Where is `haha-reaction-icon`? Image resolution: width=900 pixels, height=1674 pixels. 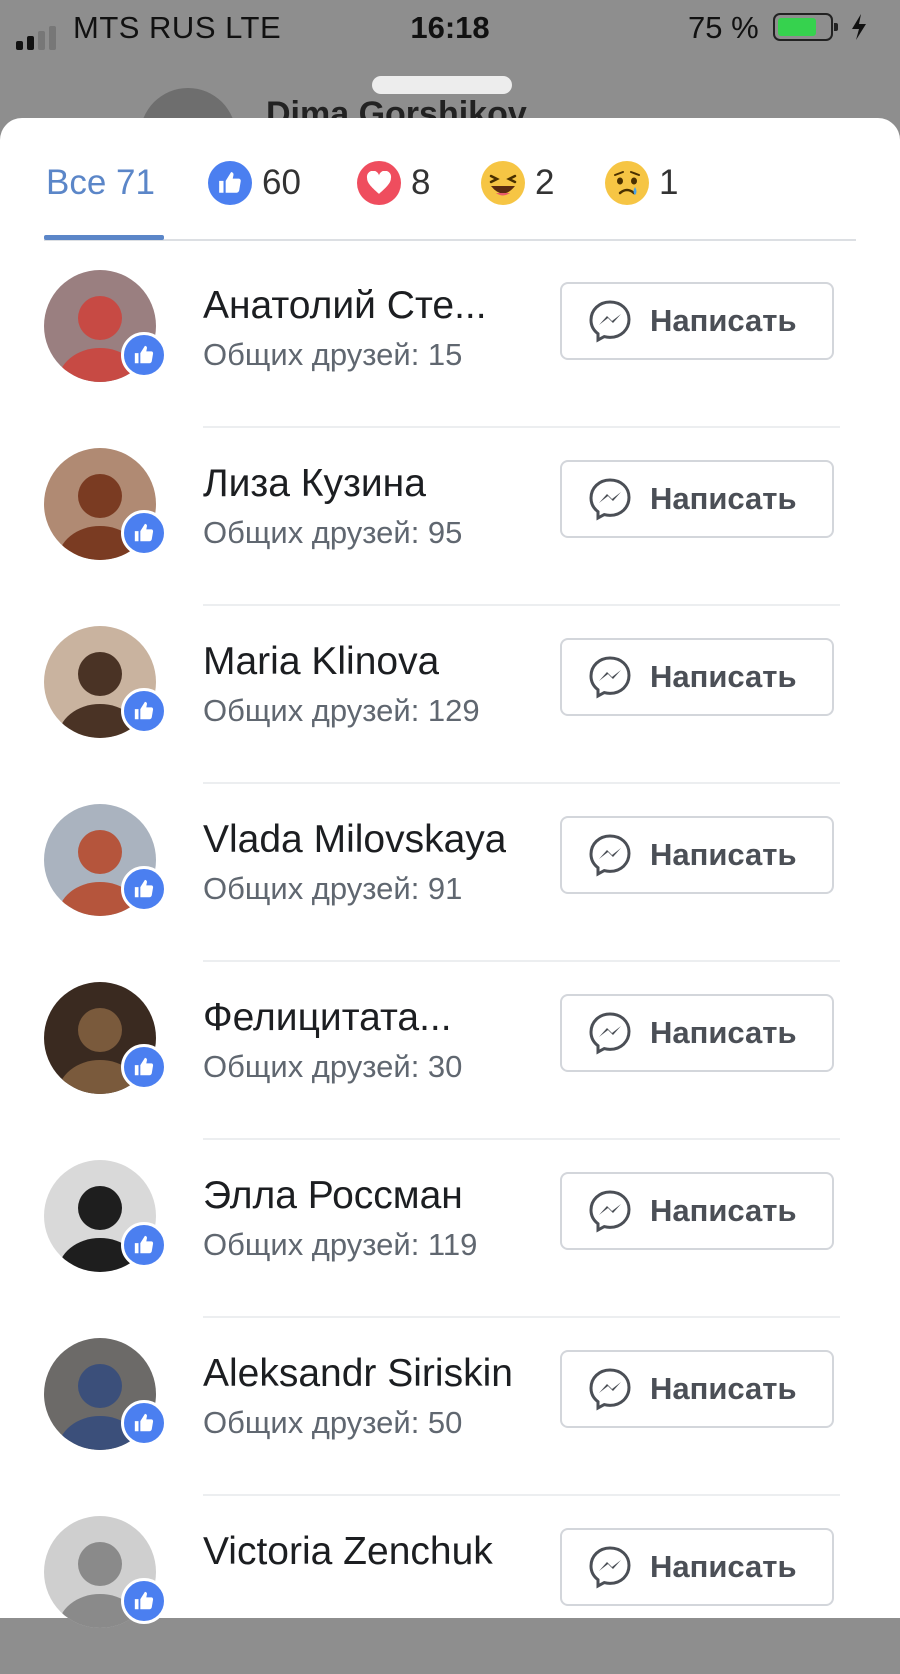
haha-reaction-icon is located at coordinates (503, 183).